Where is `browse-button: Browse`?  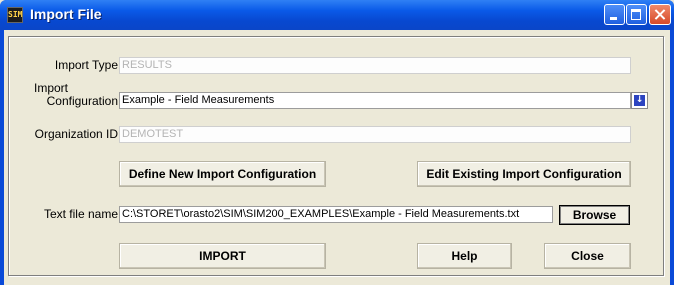
browse-button: Browse is located at coordinates (594, 215).